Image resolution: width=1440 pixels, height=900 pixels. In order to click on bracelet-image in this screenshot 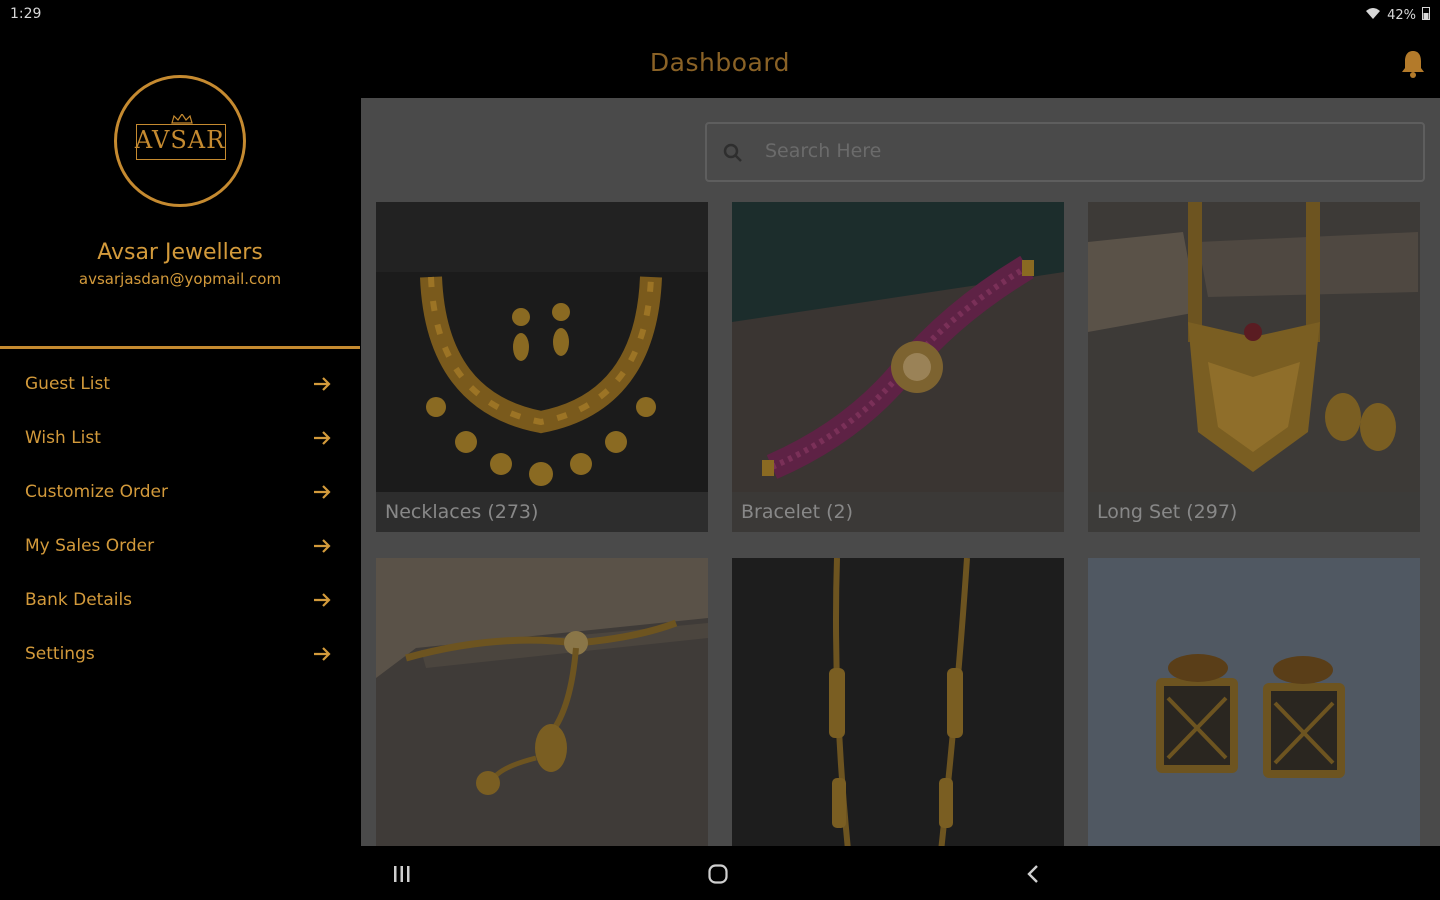, I will do `click(898, 367)`.